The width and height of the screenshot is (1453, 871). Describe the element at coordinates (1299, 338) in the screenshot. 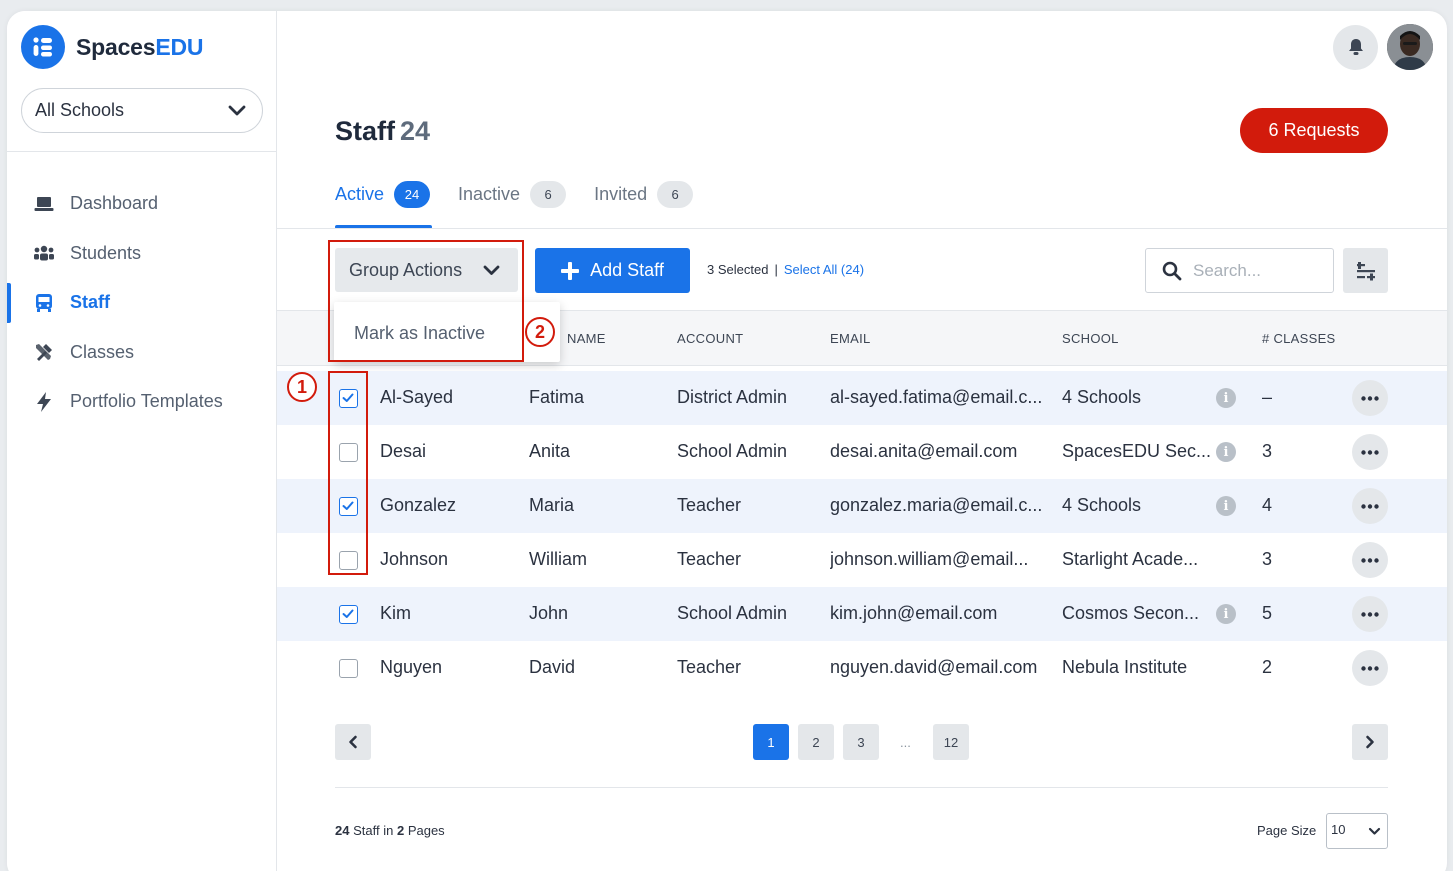

I see `column-header-classes: # CLASSES` at that location.